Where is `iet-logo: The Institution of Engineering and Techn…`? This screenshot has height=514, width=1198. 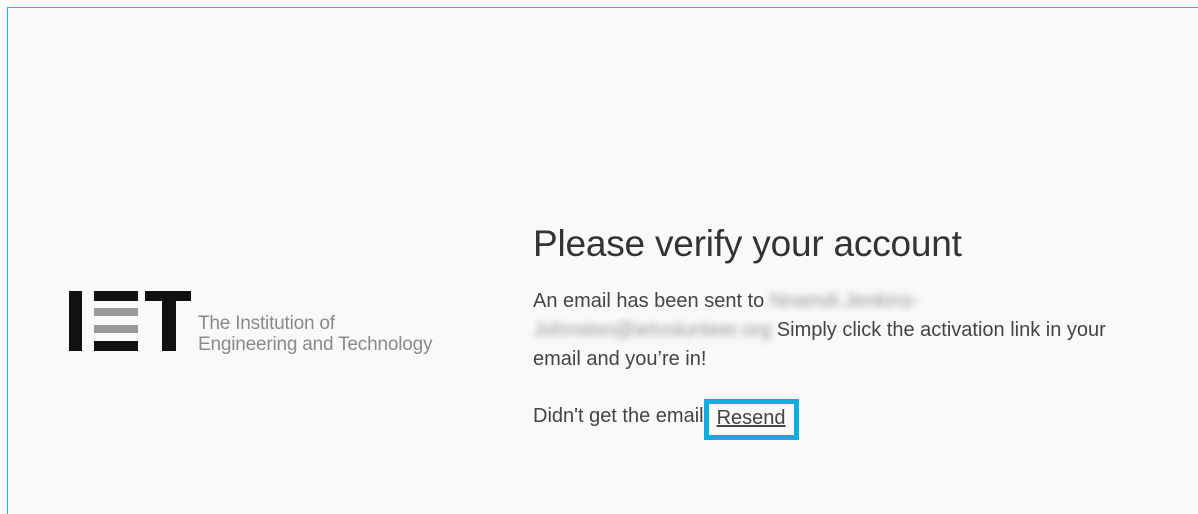
iet-logo: The Institution of Engineering and Techn… is located at coordinates (269, 326).